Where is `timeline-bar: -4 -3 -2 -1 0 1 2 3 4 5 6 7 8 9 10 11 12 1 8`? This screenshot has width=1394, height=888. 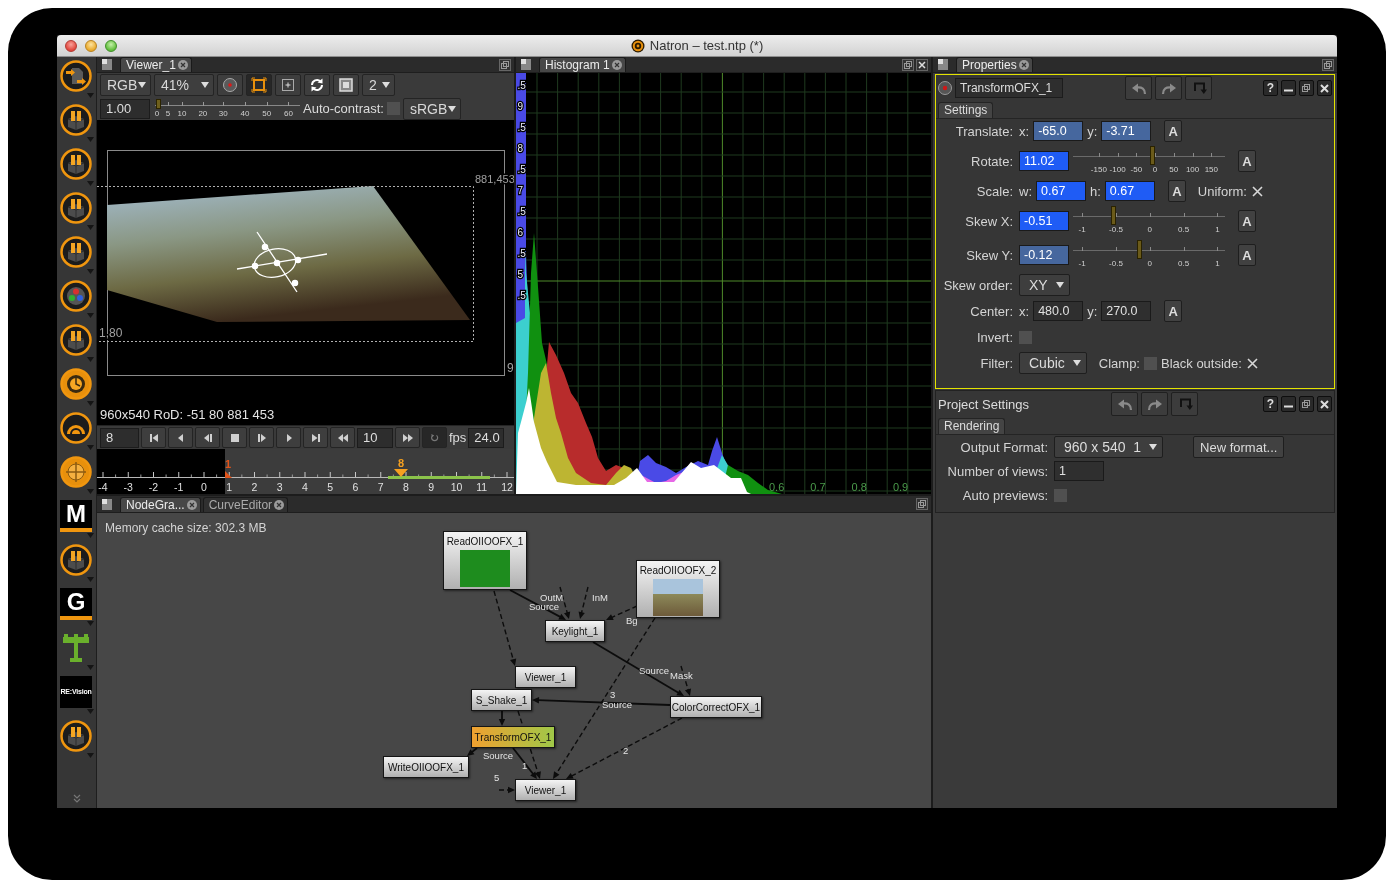
timeline-bar: -4 -3 -2 -1 0 1 2 3 4 5 6 7 8 9 10 11 12 1 8 is located at coordinates (305, 471).